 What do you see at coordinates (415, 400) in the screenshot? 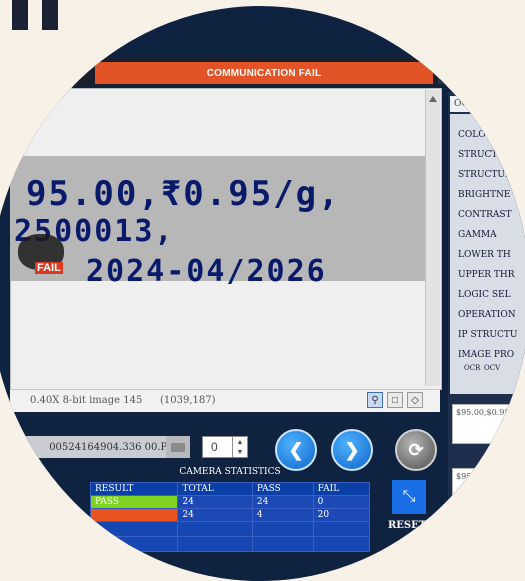
I see `diamond-icon: ◇` at bounding box center [415, 400].